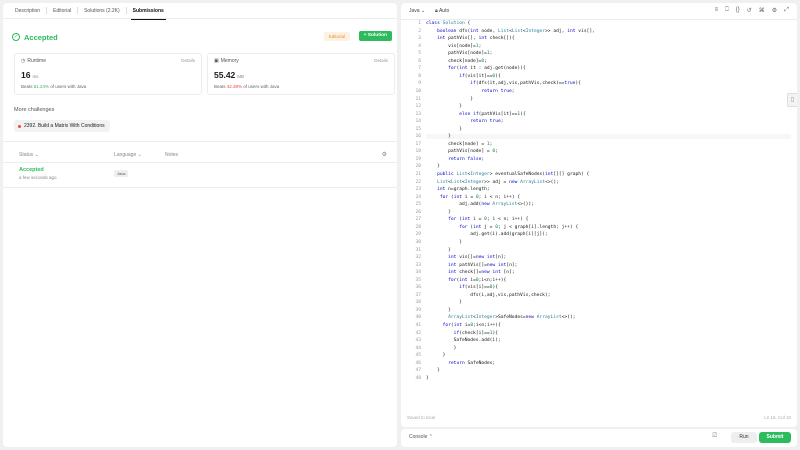  Describe the element at coordinates (418, 333) in the screenshot. I see `line-number: 42` at that location.